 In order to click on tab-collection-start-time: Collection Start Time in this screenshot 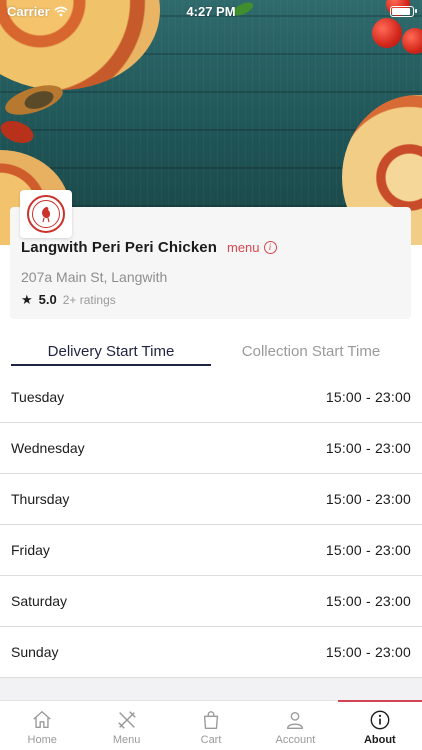, I will do `click(311, 350)`.